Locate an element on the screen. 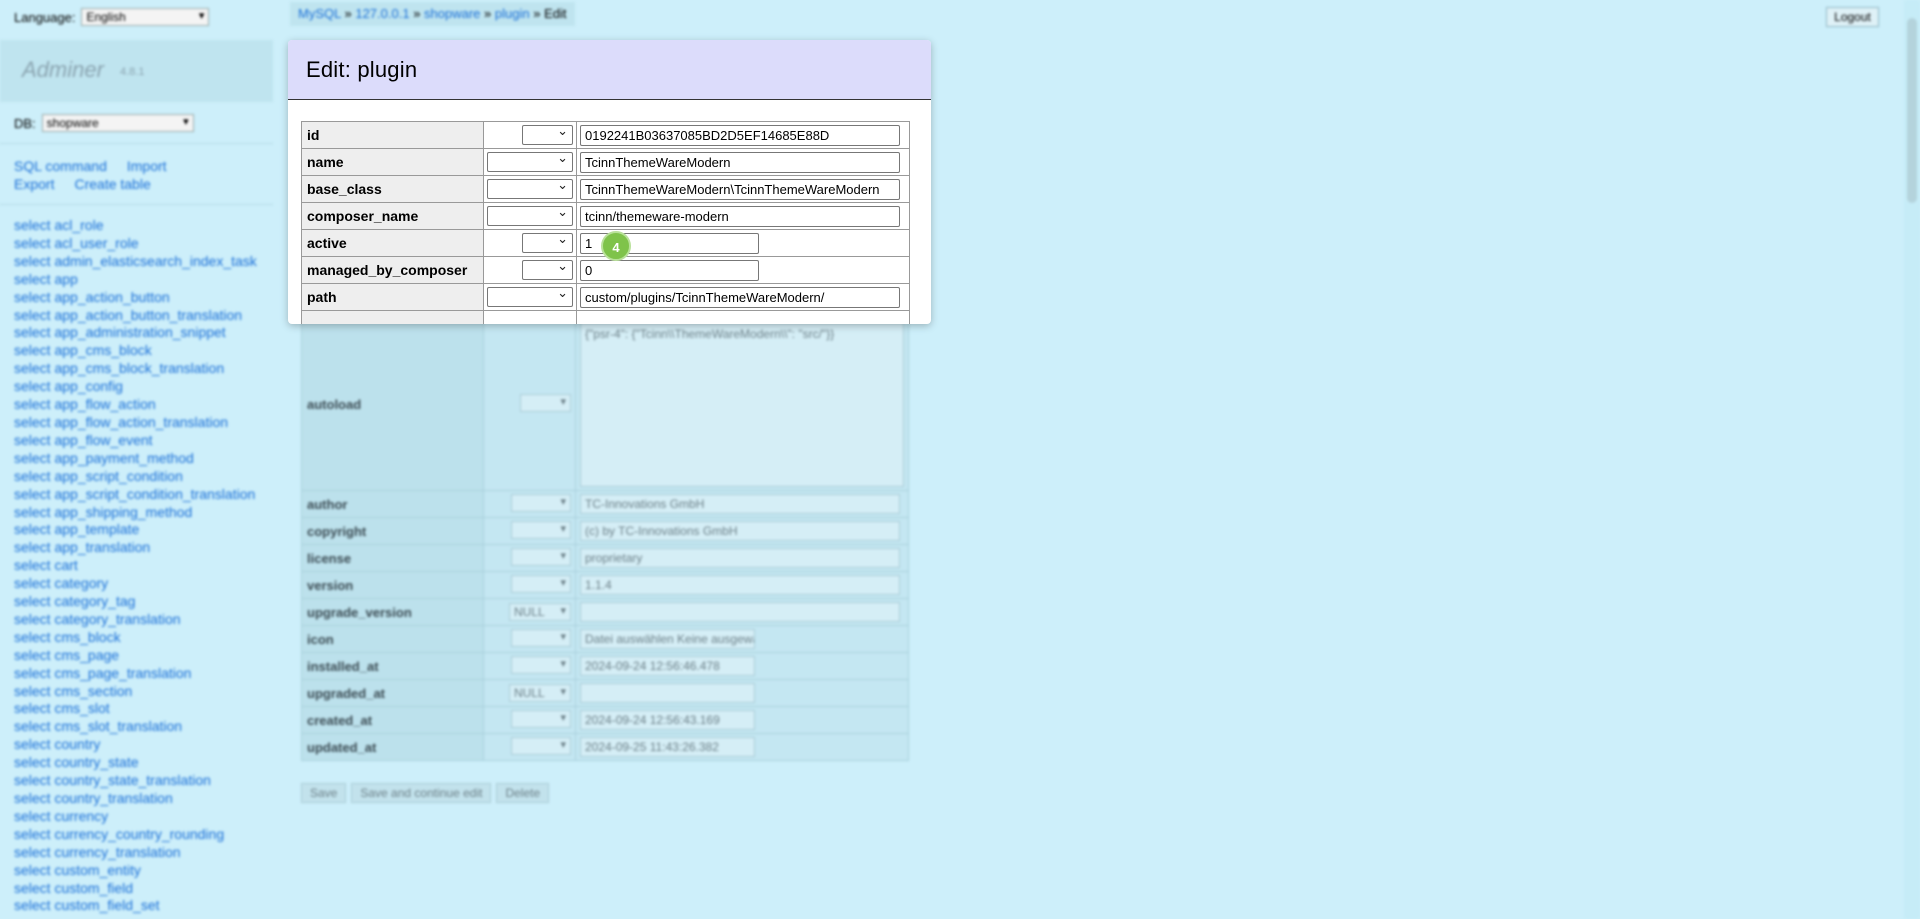 The height and width of the screenshot is (919, 1920). adminer-logo: Adminer is located at coordinates (63, 70).